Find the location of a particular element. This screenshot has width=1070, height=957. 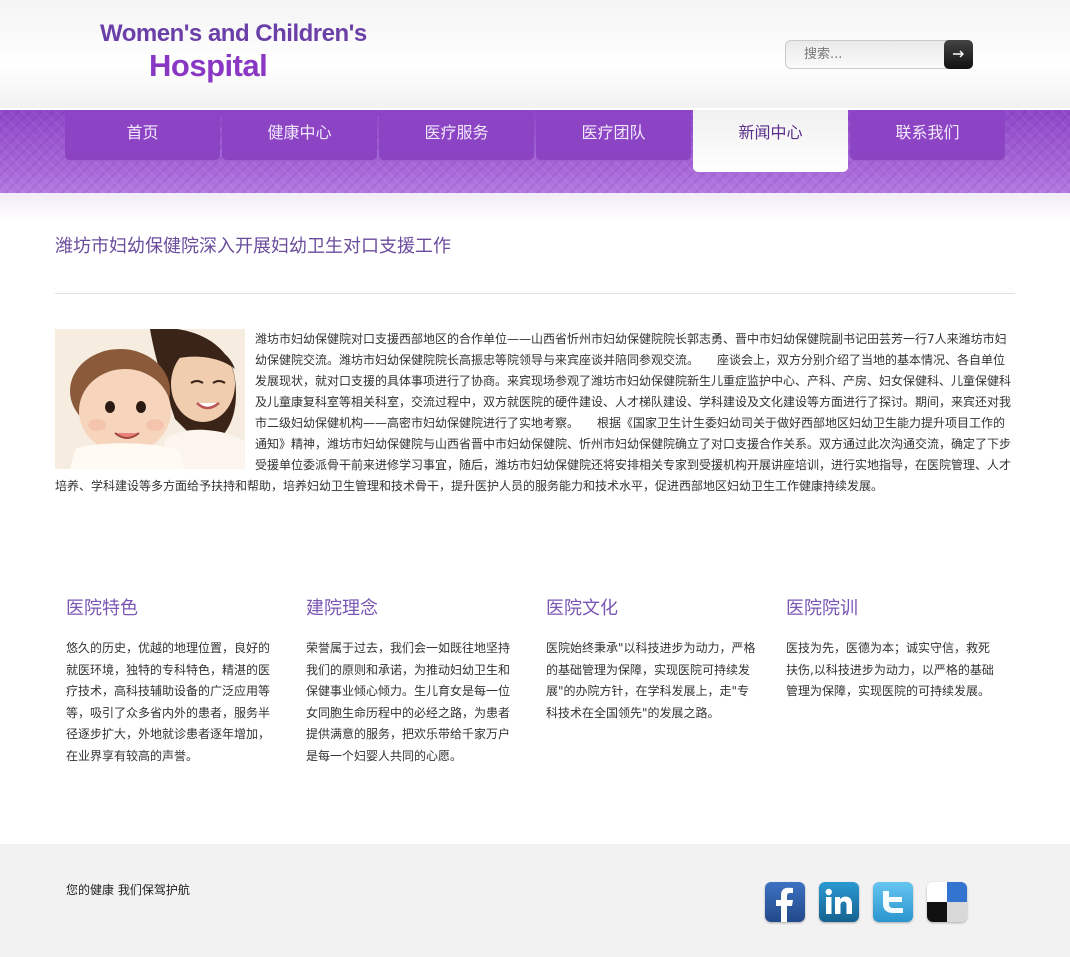

hospital-logo: Women's and Children's Hospital is located at coordinates (233, 53).